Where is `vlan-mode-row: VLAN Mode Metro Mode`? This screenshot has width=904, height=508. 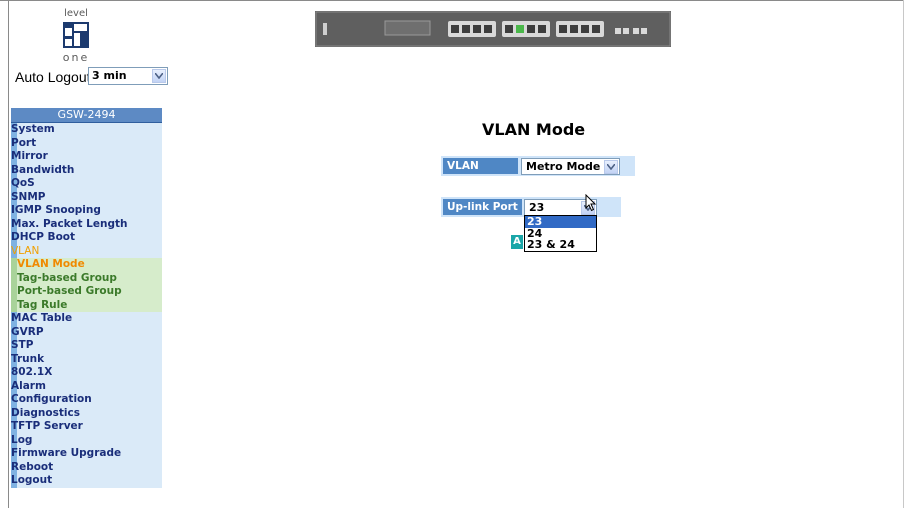 vlan-mode-row: VLAN Mode Metro Mode is located at coordinates (538, 172).